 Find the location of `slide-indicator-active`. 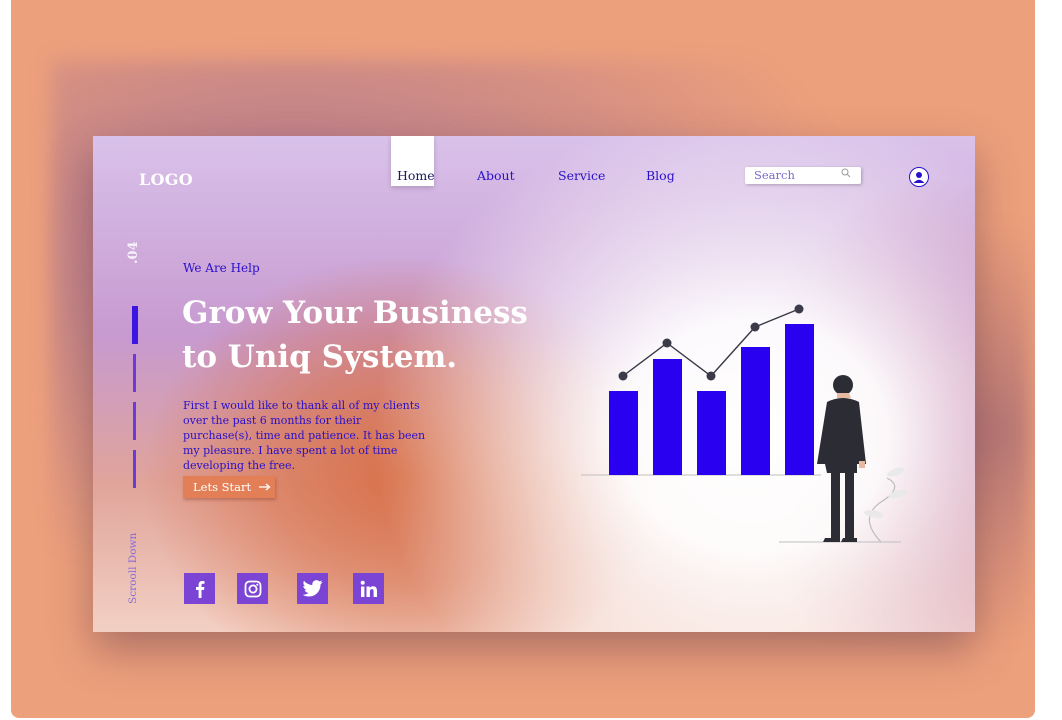

slide-indicator-active is located at coordinates (135, 325).